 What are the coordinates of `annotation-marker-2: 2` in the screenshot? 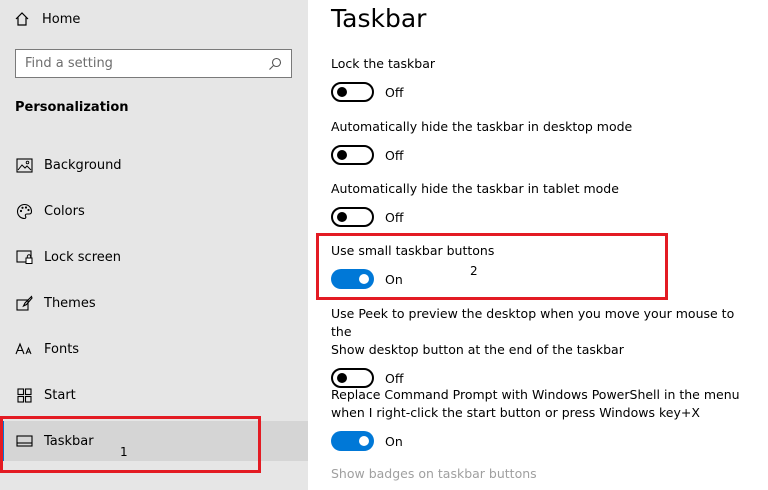 It's located at (474, 271).